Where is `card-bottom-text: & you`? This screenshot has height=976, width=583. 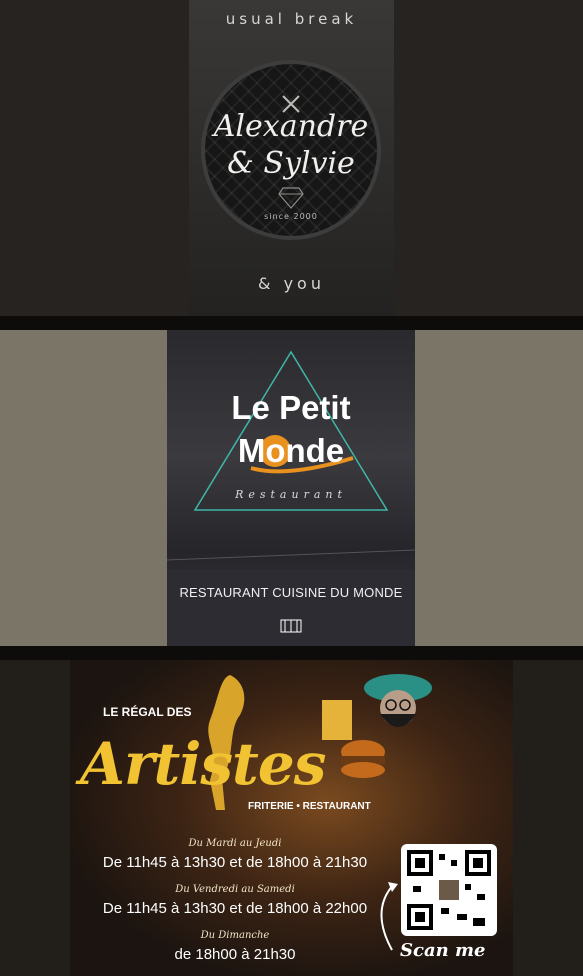
card-bottom-text: & you is located at coordinates (291, 283).